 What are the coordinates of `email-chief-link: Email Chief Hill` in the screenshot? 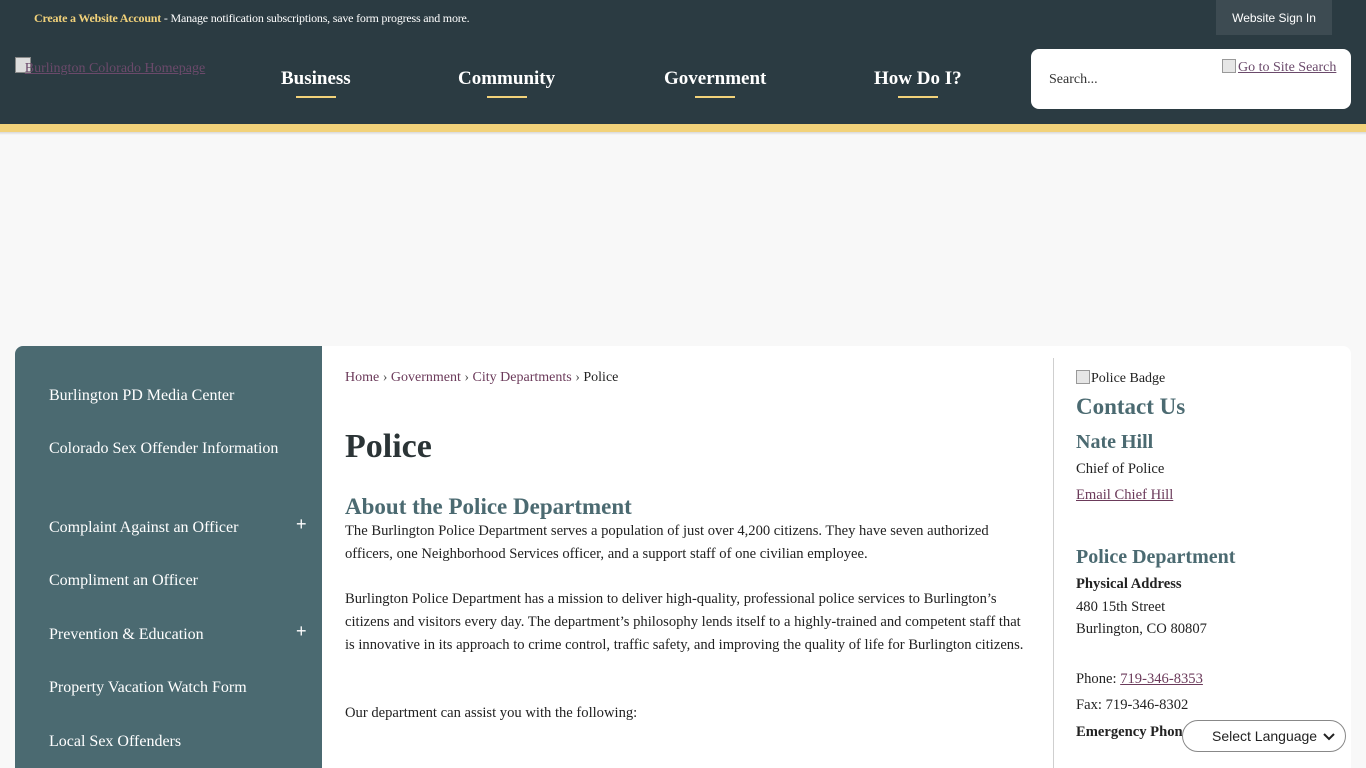 It's located at (1124, 495).